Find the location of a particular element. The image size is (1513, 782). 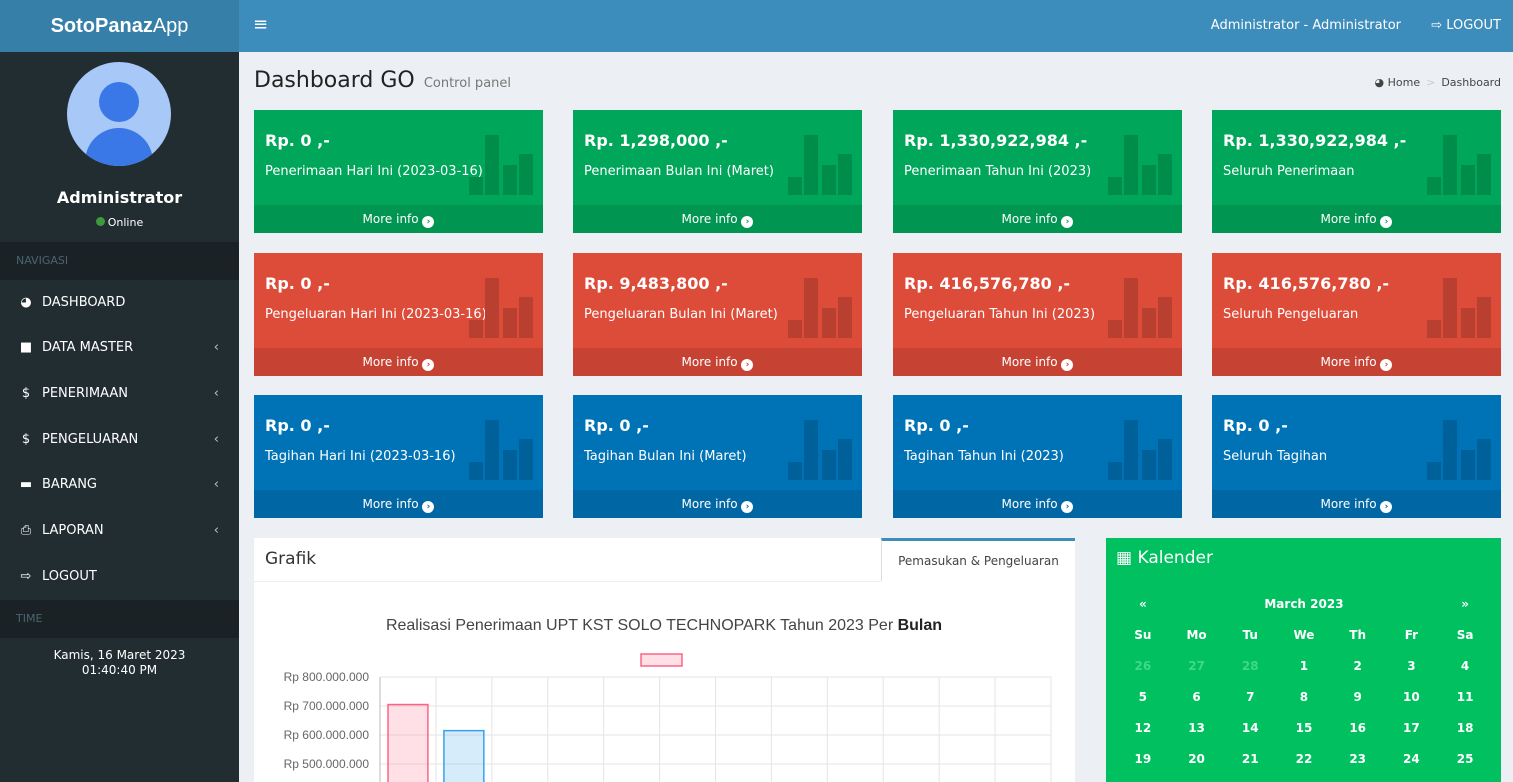

calendar-next: » is located at coordinates (1465, 603).